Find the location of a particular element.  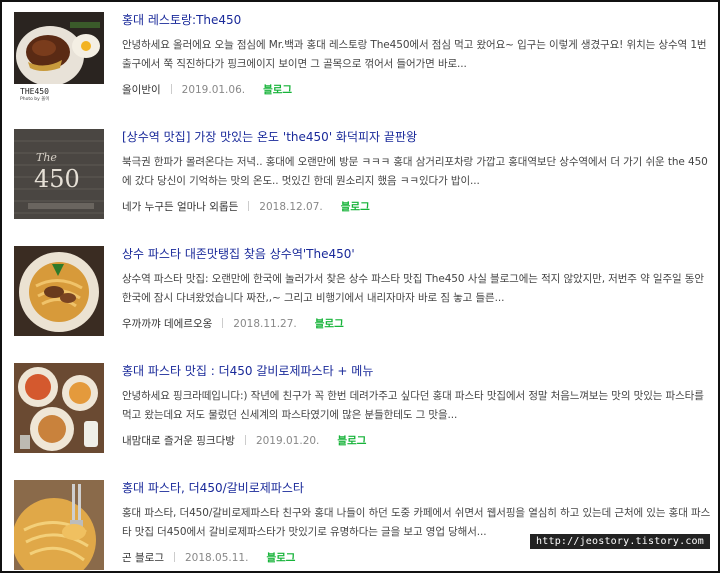

fork-pasta-photo-icon is located at coordinates (59, 525).